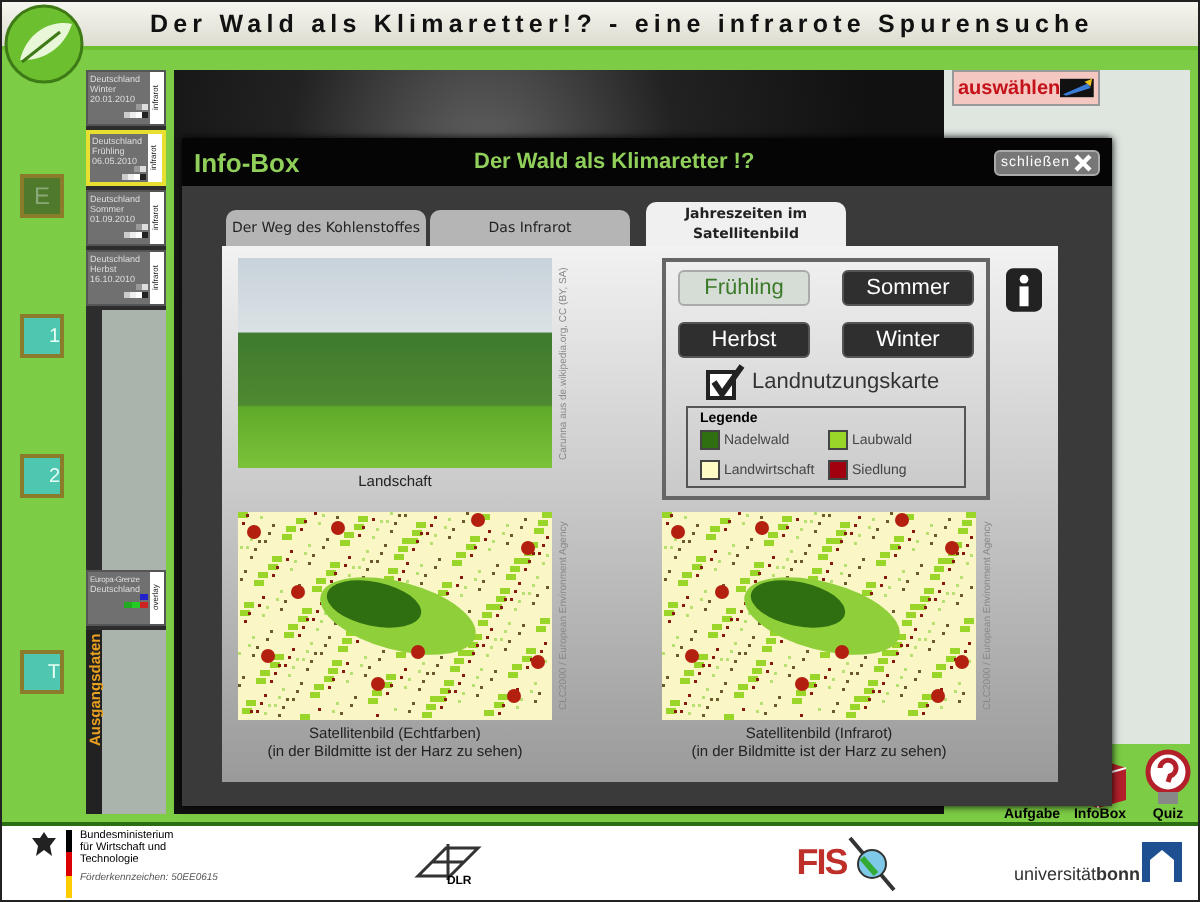 The image size is (1200, 902). What do you see at coordinates (1023, 290) in the screenshot?
I see `info-icon` at bounding box center [1023, 290].